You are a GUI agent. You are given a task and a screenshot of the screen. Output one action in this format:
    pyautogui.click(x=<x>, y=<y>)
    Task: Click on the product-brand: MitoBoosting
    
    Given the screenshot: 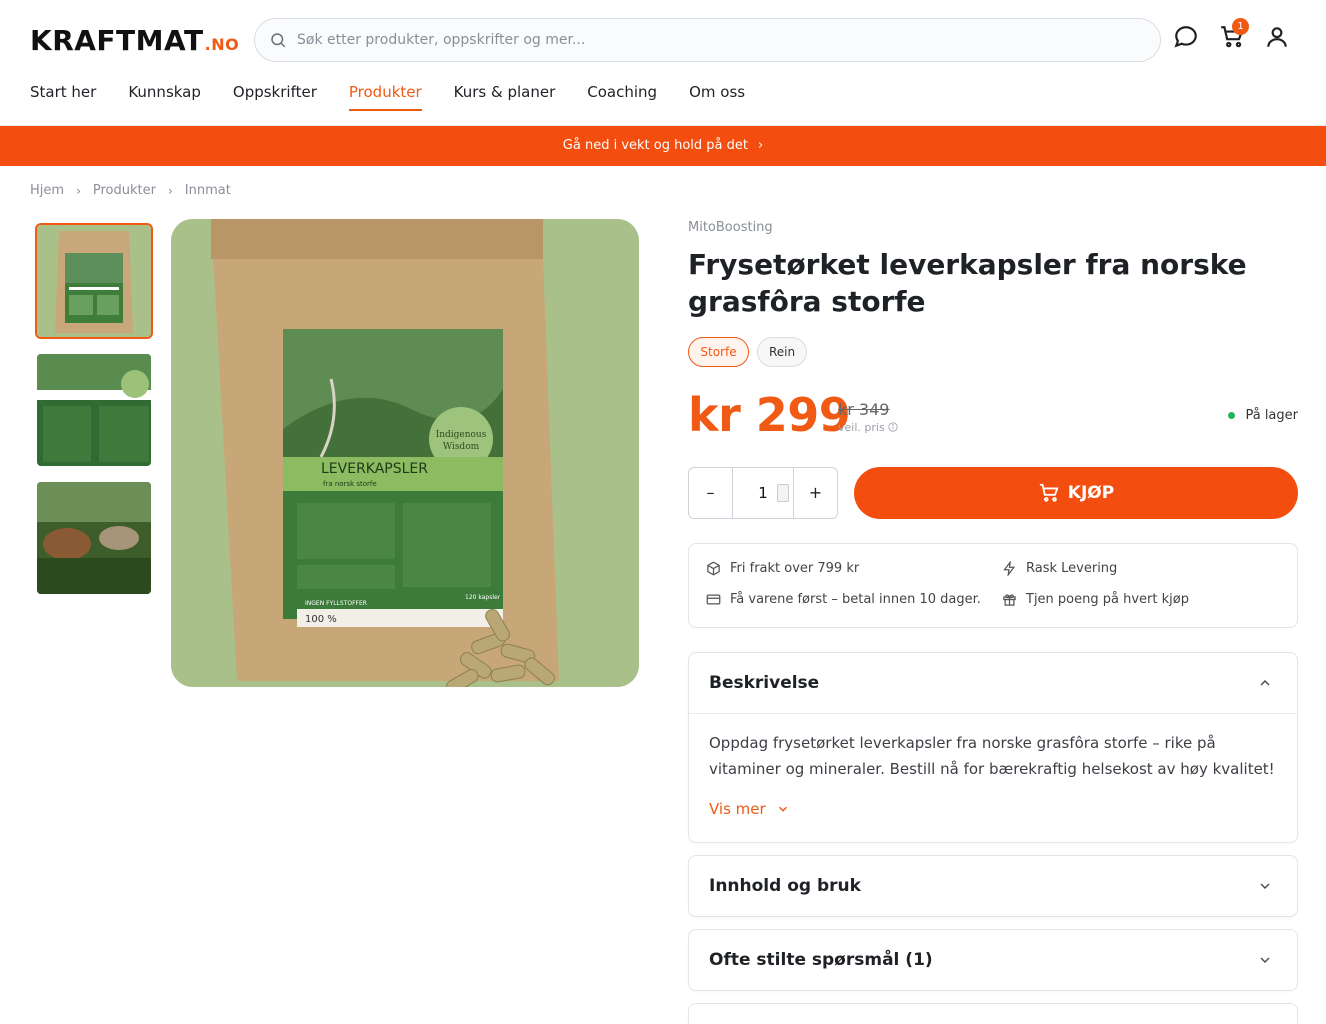 What is the action you would take?
    pyautogui.click(x=730, y=227)
    